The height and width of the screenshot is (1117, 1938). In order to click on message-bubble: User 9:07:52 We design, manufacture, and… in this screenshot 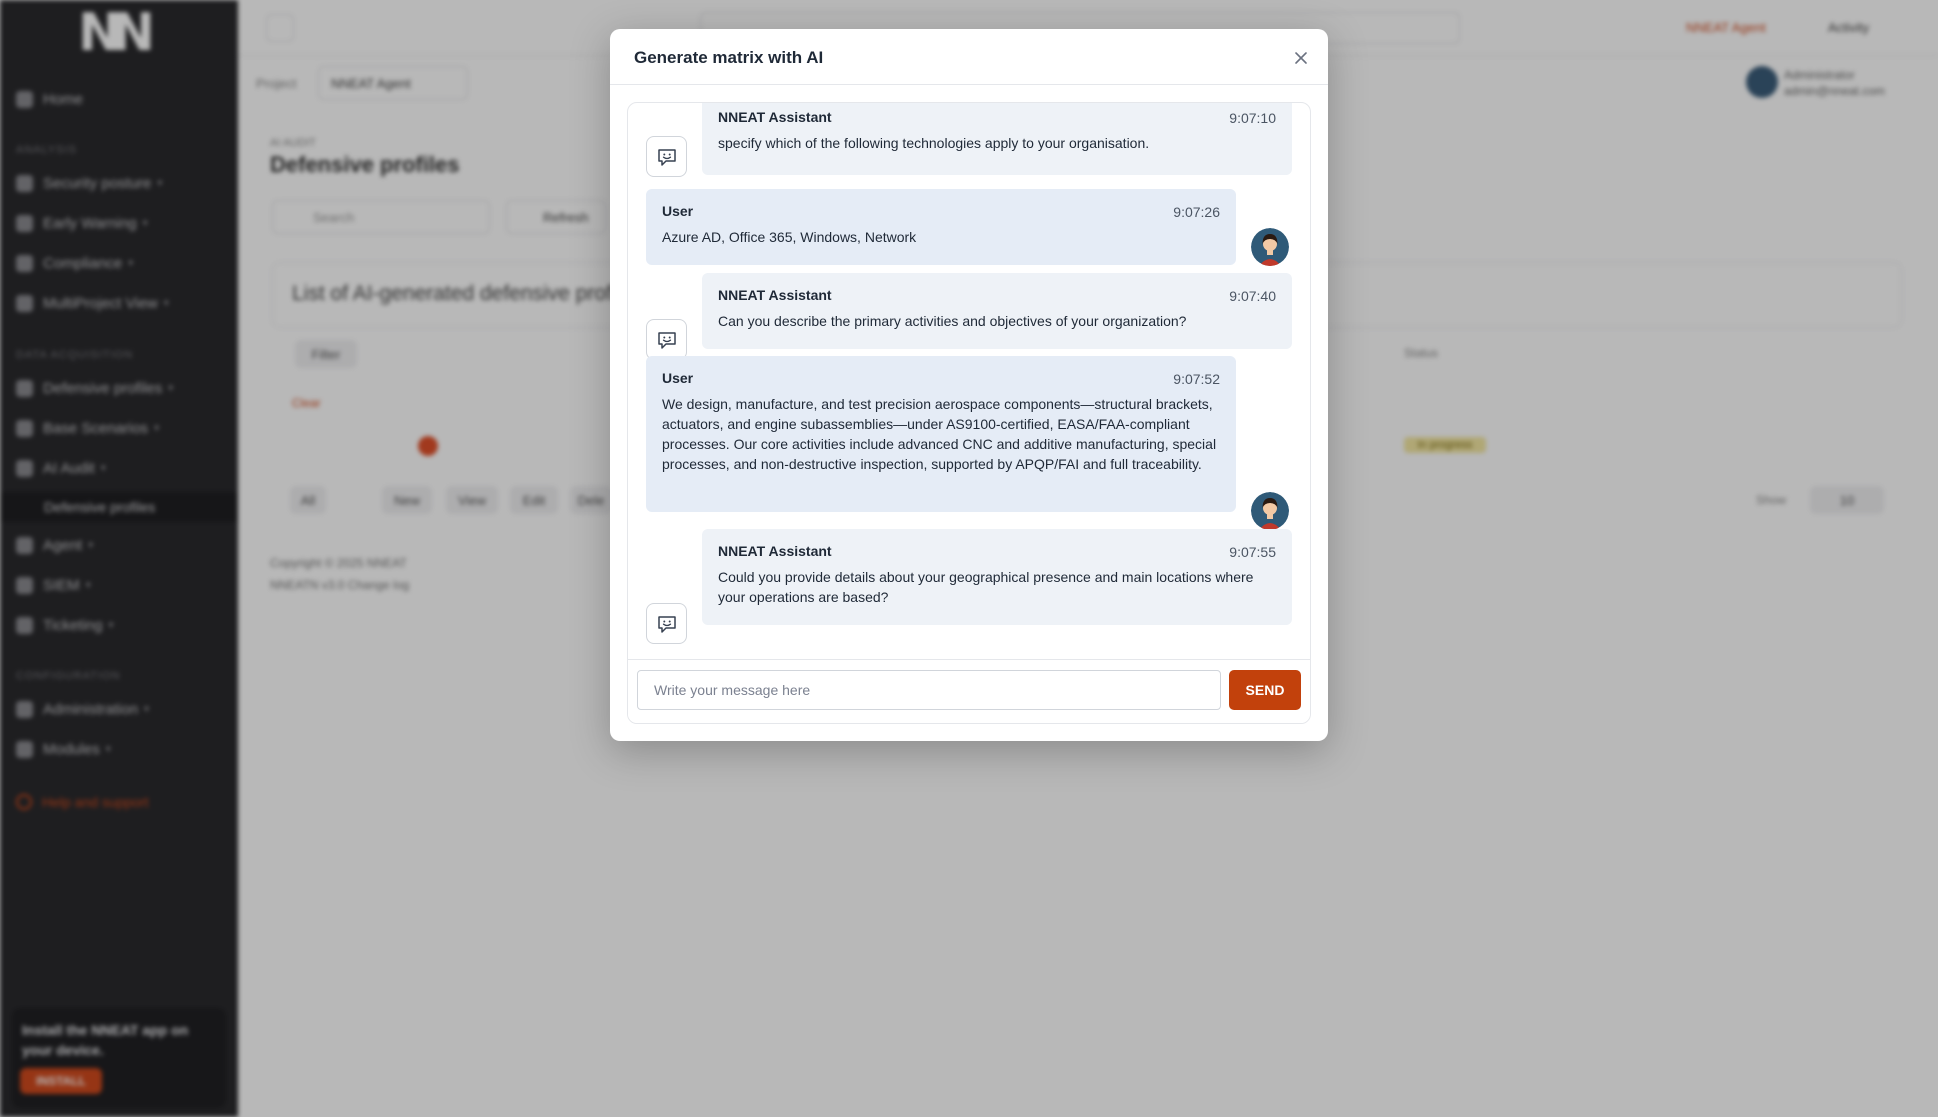, I will do `click(941, 434)`.